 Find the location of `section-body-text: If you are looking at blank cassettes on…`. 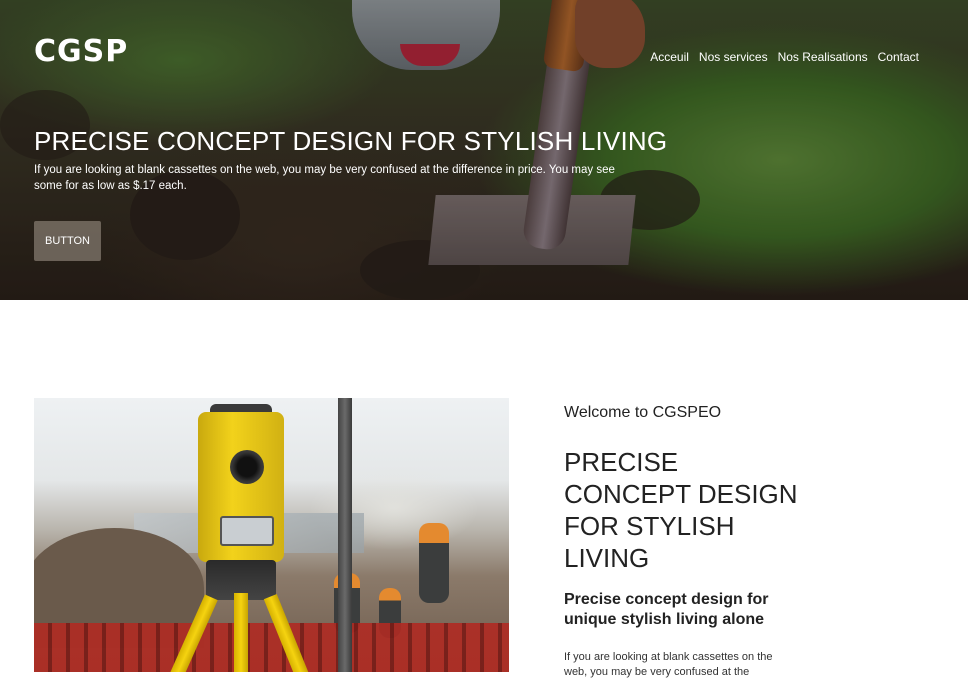

section-body-text: If you are looking at blank cassettes on… is located at coordinates (668, 664).